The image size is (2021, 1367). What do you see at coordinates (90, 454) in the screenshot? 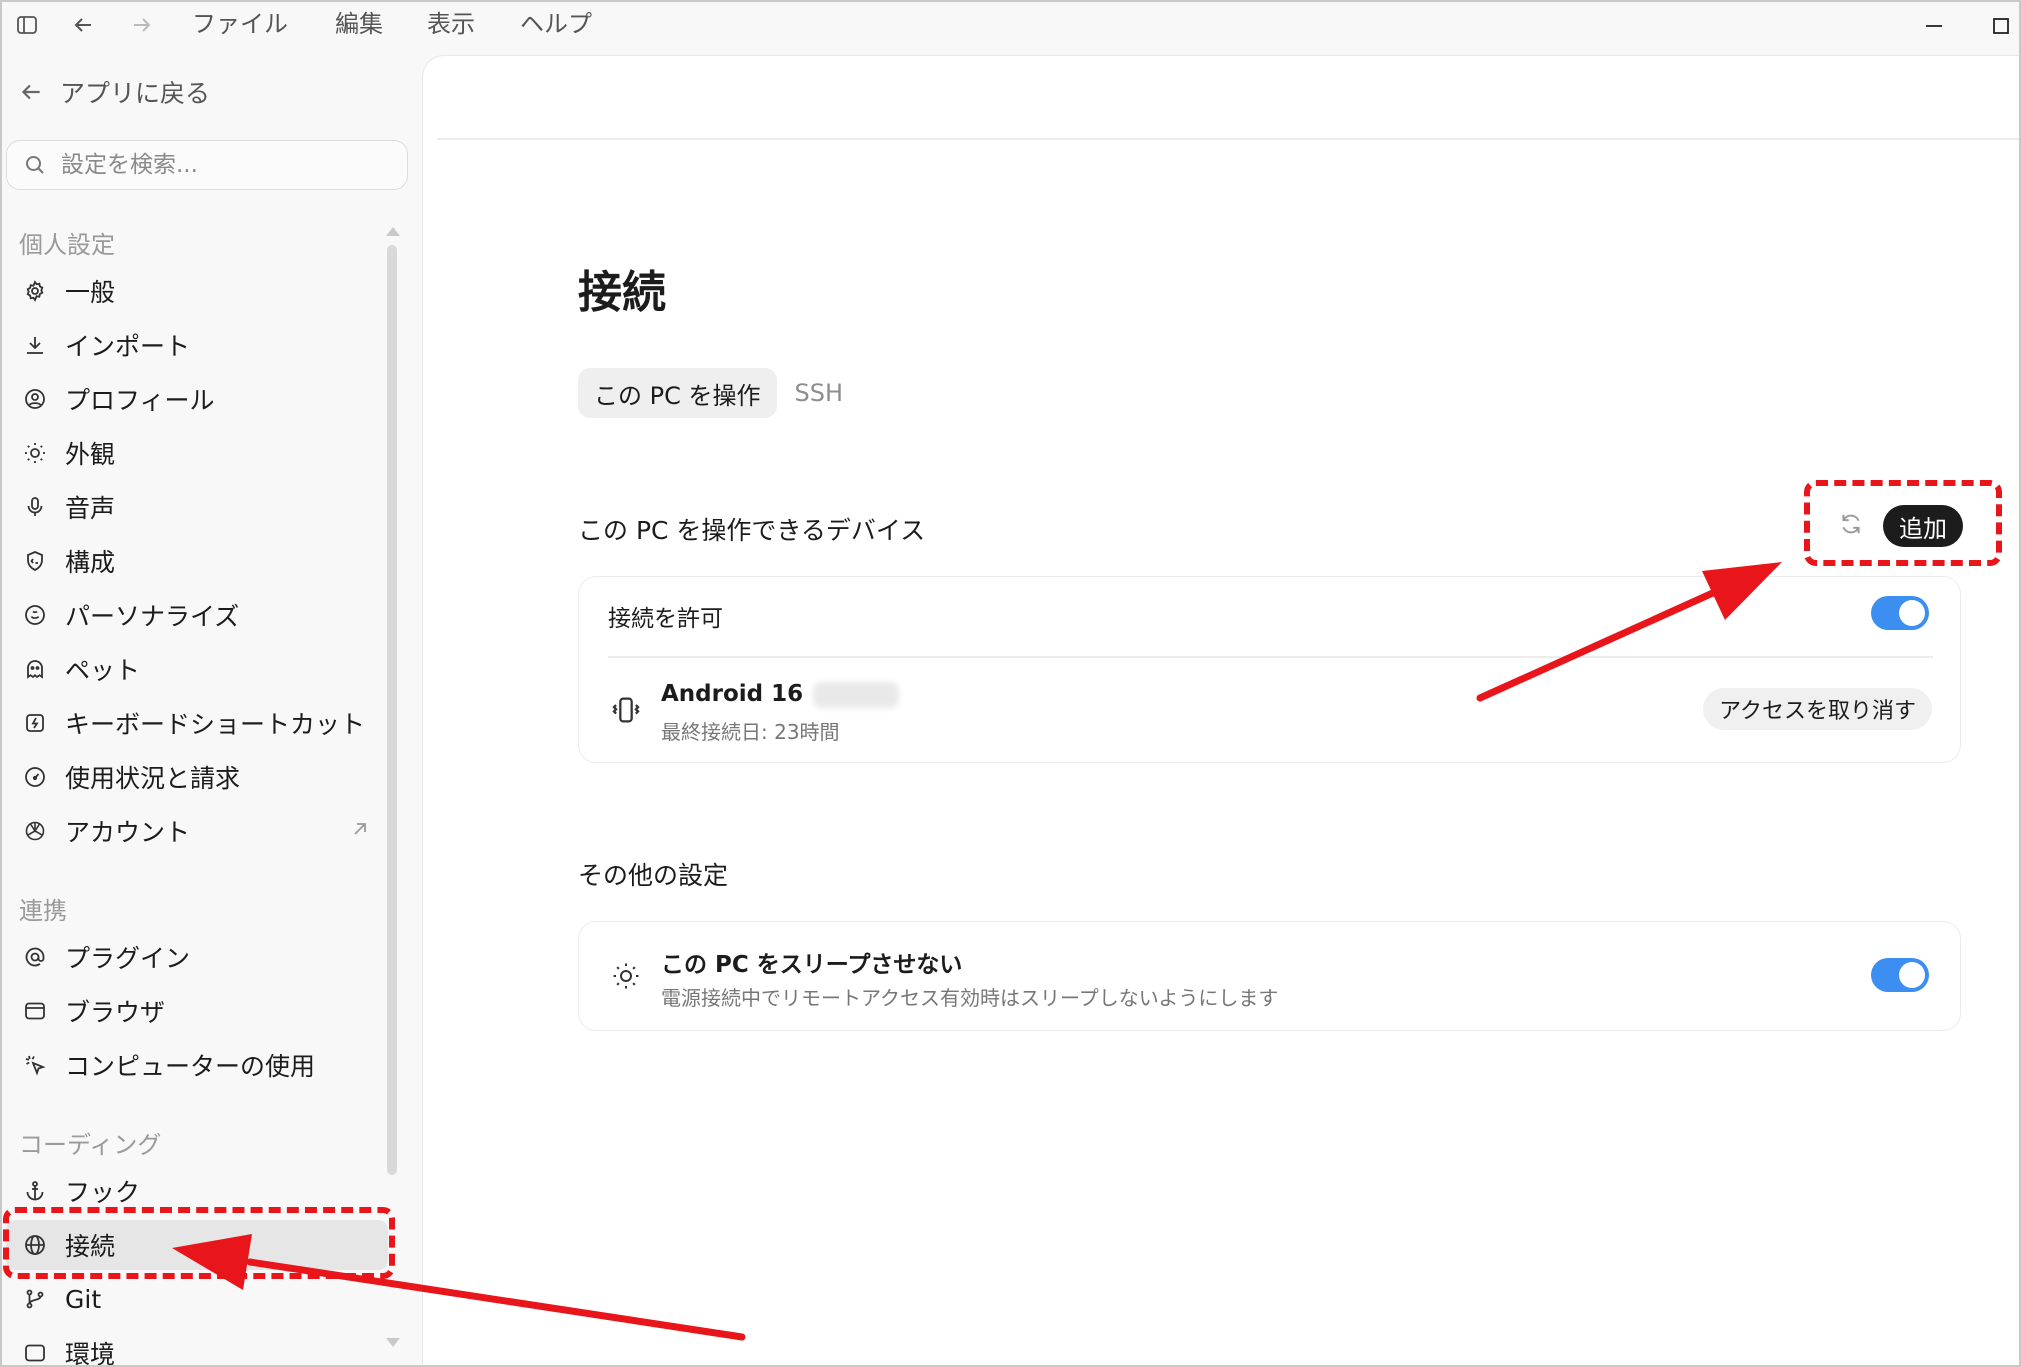
I see `sidebar-item-label: 外観` at bounding box center [90, 454].